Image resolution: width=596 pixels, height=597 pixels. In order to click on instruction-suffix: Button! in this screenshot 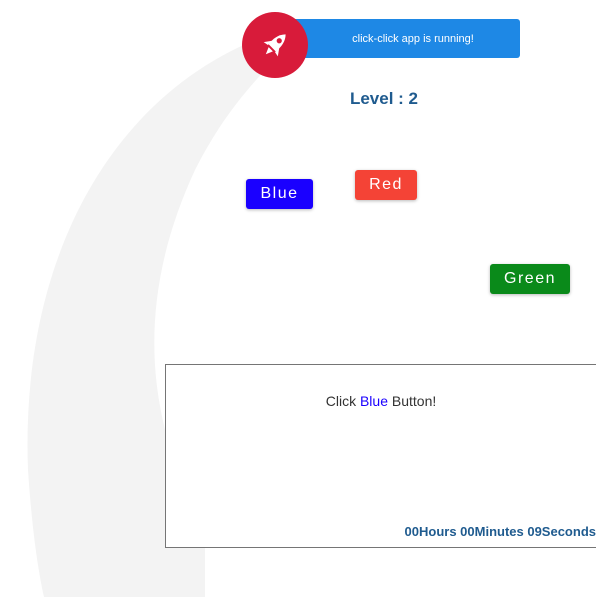, I will do `click(414, 401)`.